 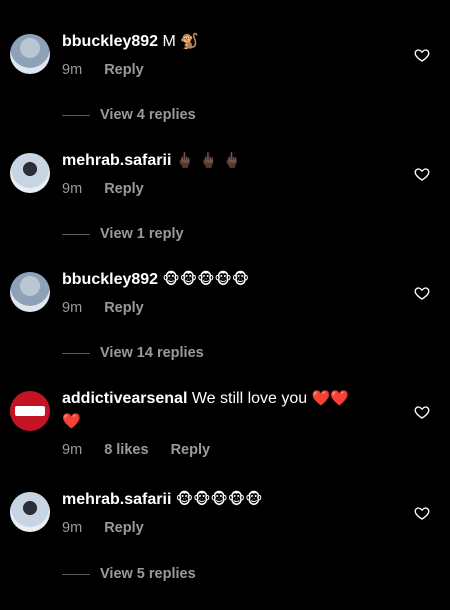 I want to click on comment-emoji: ❤️, so click(x=71, y=421).